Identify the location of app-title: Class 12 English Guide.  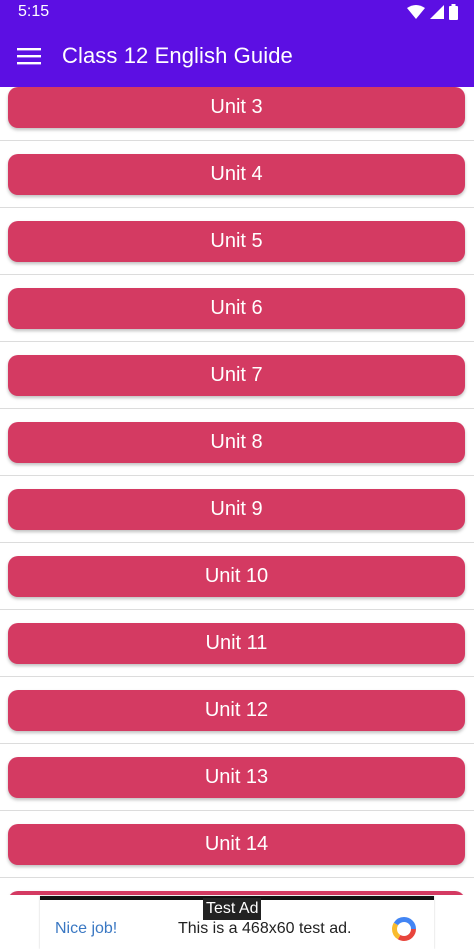
(177, 55).